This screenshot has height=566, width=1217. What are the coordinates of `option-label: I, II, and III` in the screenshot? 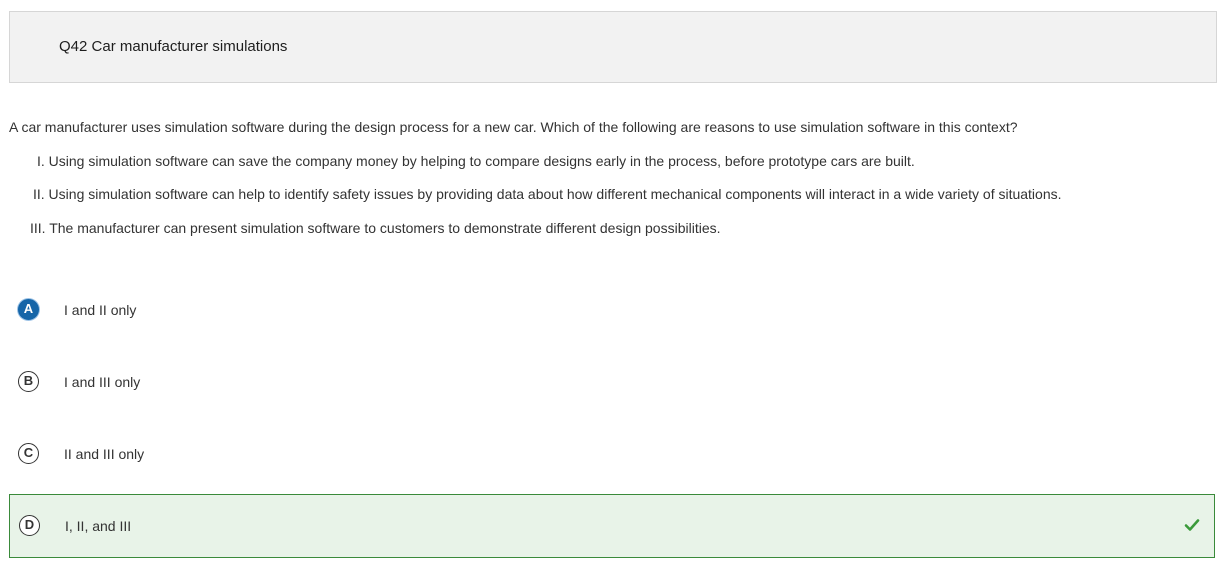 It's located at (98, 526).